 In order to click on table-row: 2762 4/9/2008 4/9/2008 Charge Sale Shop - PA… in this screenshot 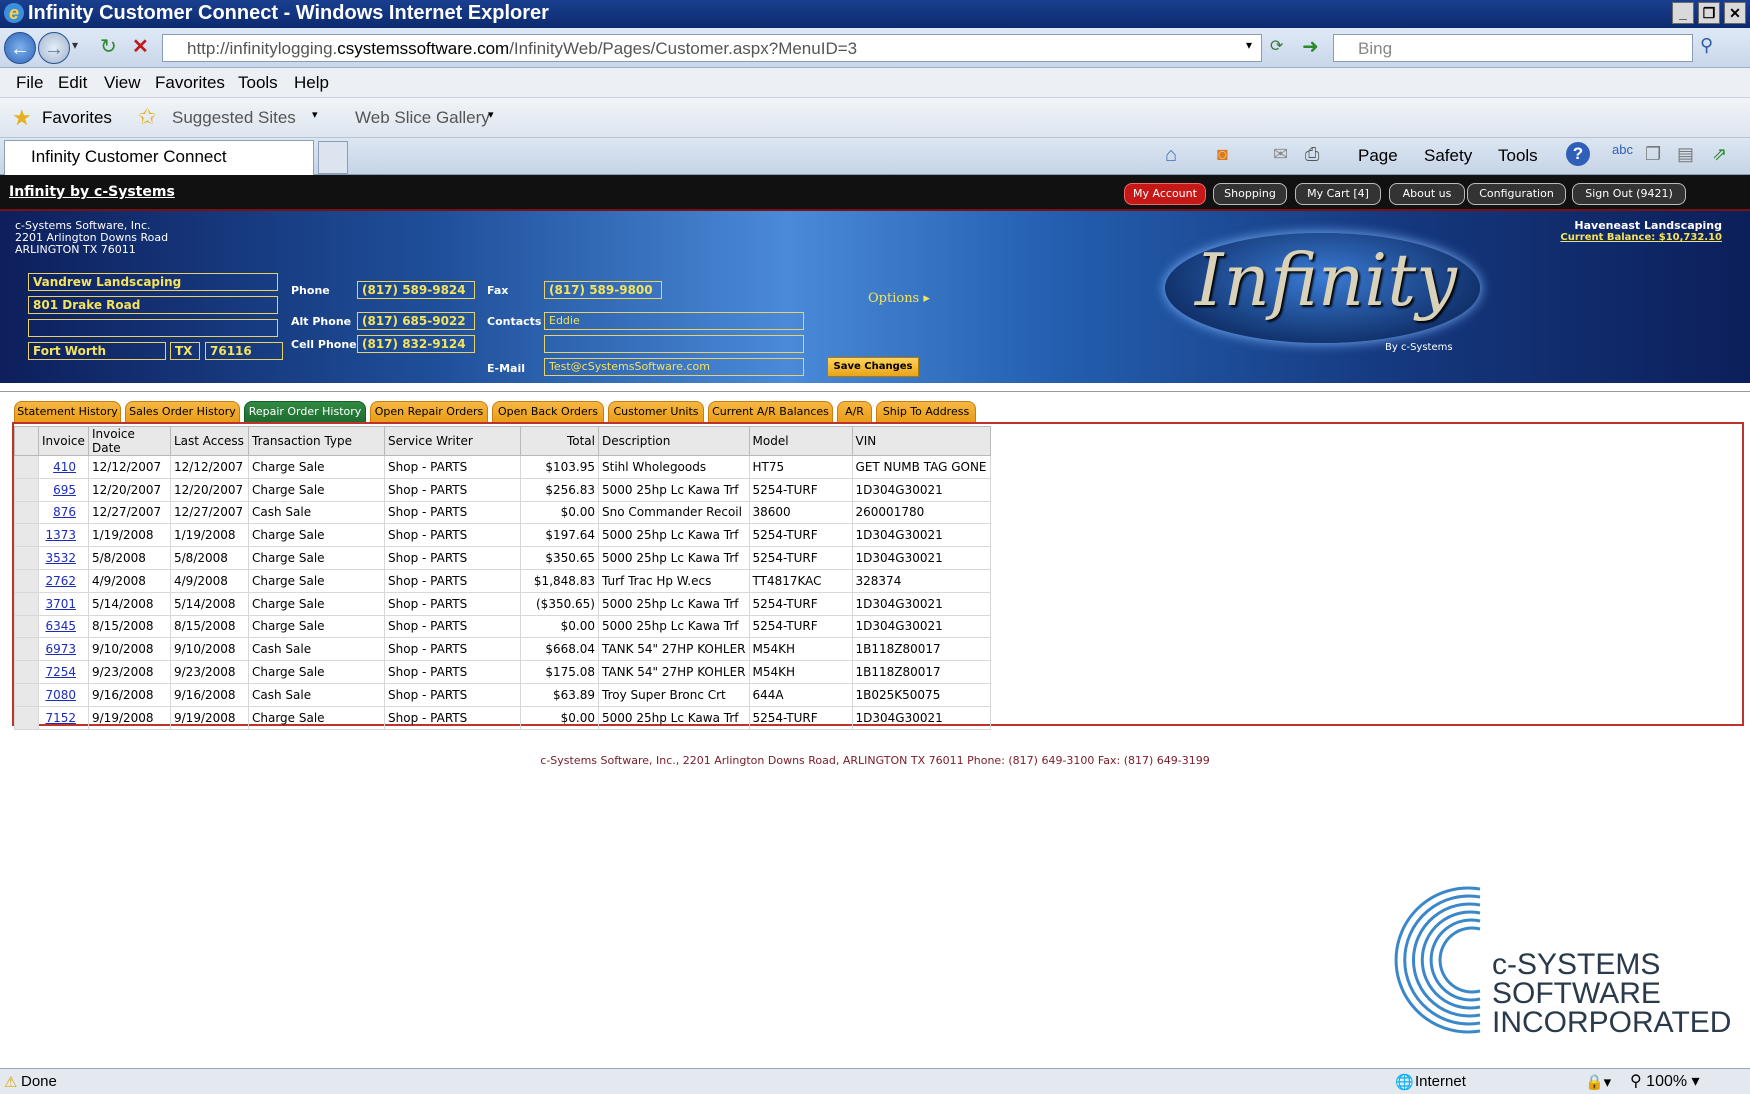, I will do `click(502, 580)`.